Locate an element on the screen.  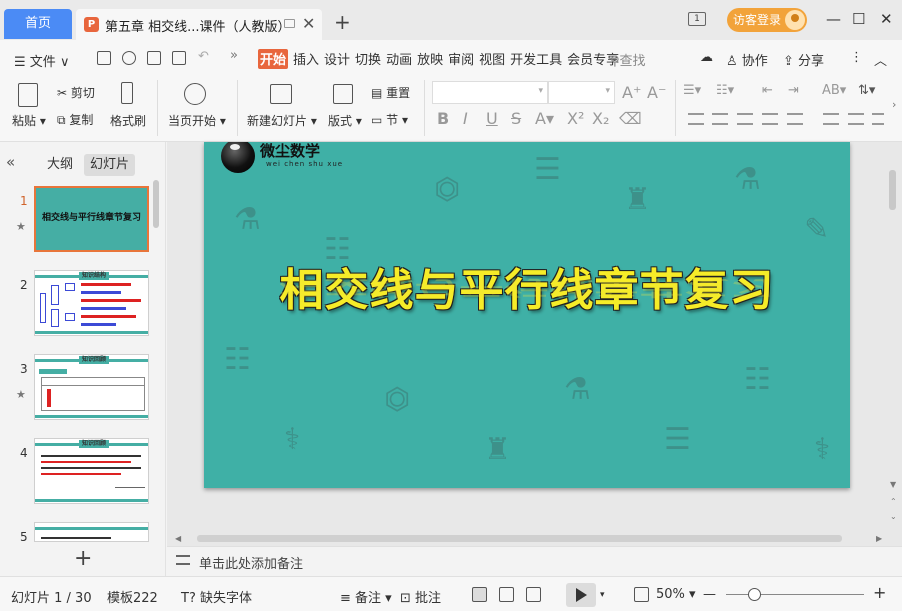
font-color-icon: A▾ is located at coordinates (544, 118).